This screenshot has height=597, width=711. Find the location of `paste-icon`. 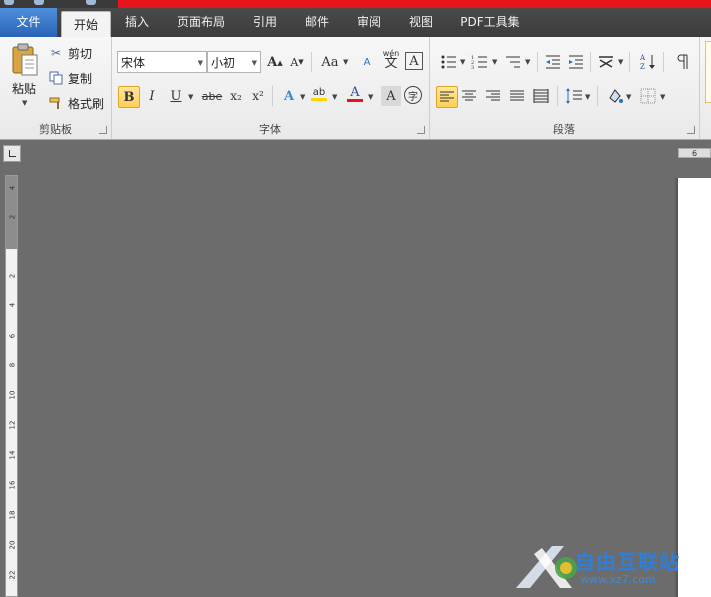

paste-icon is located at coordinates (25, 60).